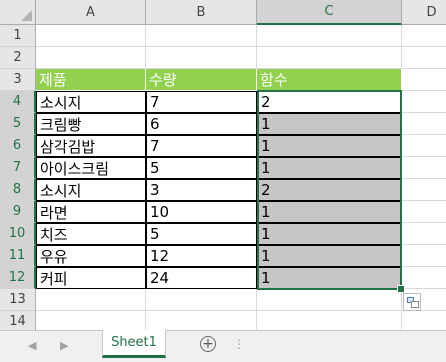  Describe the element at coordinates (134, 344) in the screenshot. I see `sheet-tab-sheet1: Sheet1` at that location.